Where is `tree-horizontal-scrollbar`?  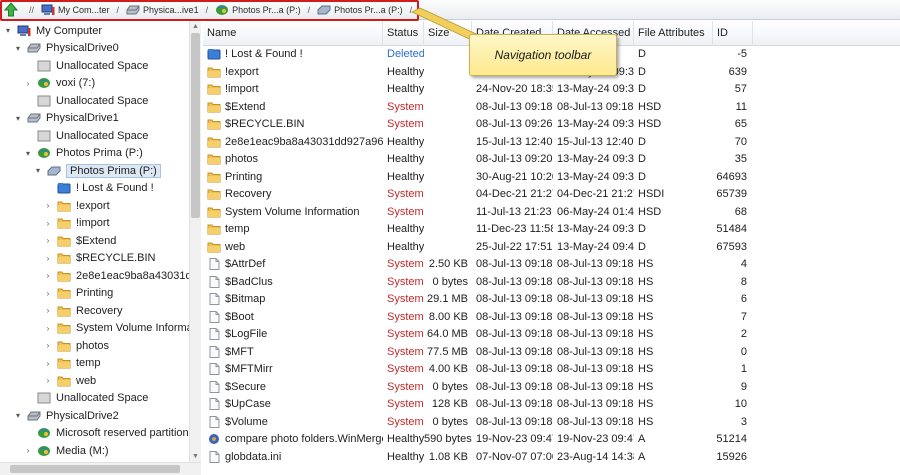 tree-horizontal-scrollbar is located at coordinates (100, 468).